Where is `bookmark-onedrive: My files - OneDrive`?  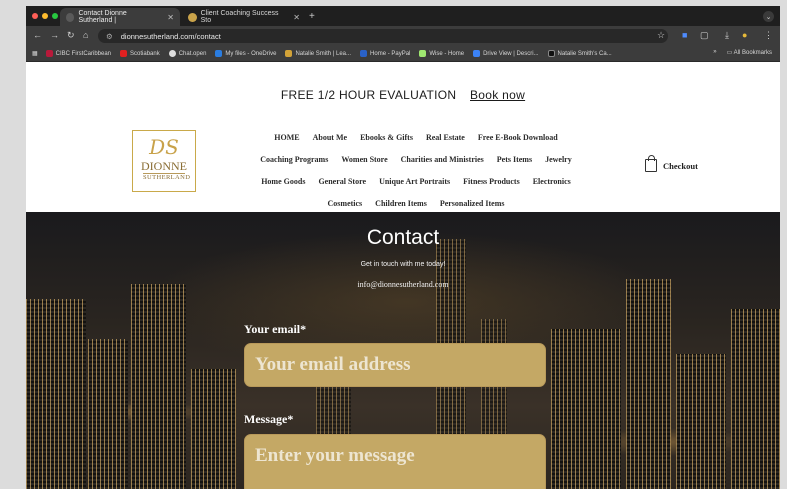
bookmark-onedrive: My files - OneDrive is located at coordinates (245, 53).